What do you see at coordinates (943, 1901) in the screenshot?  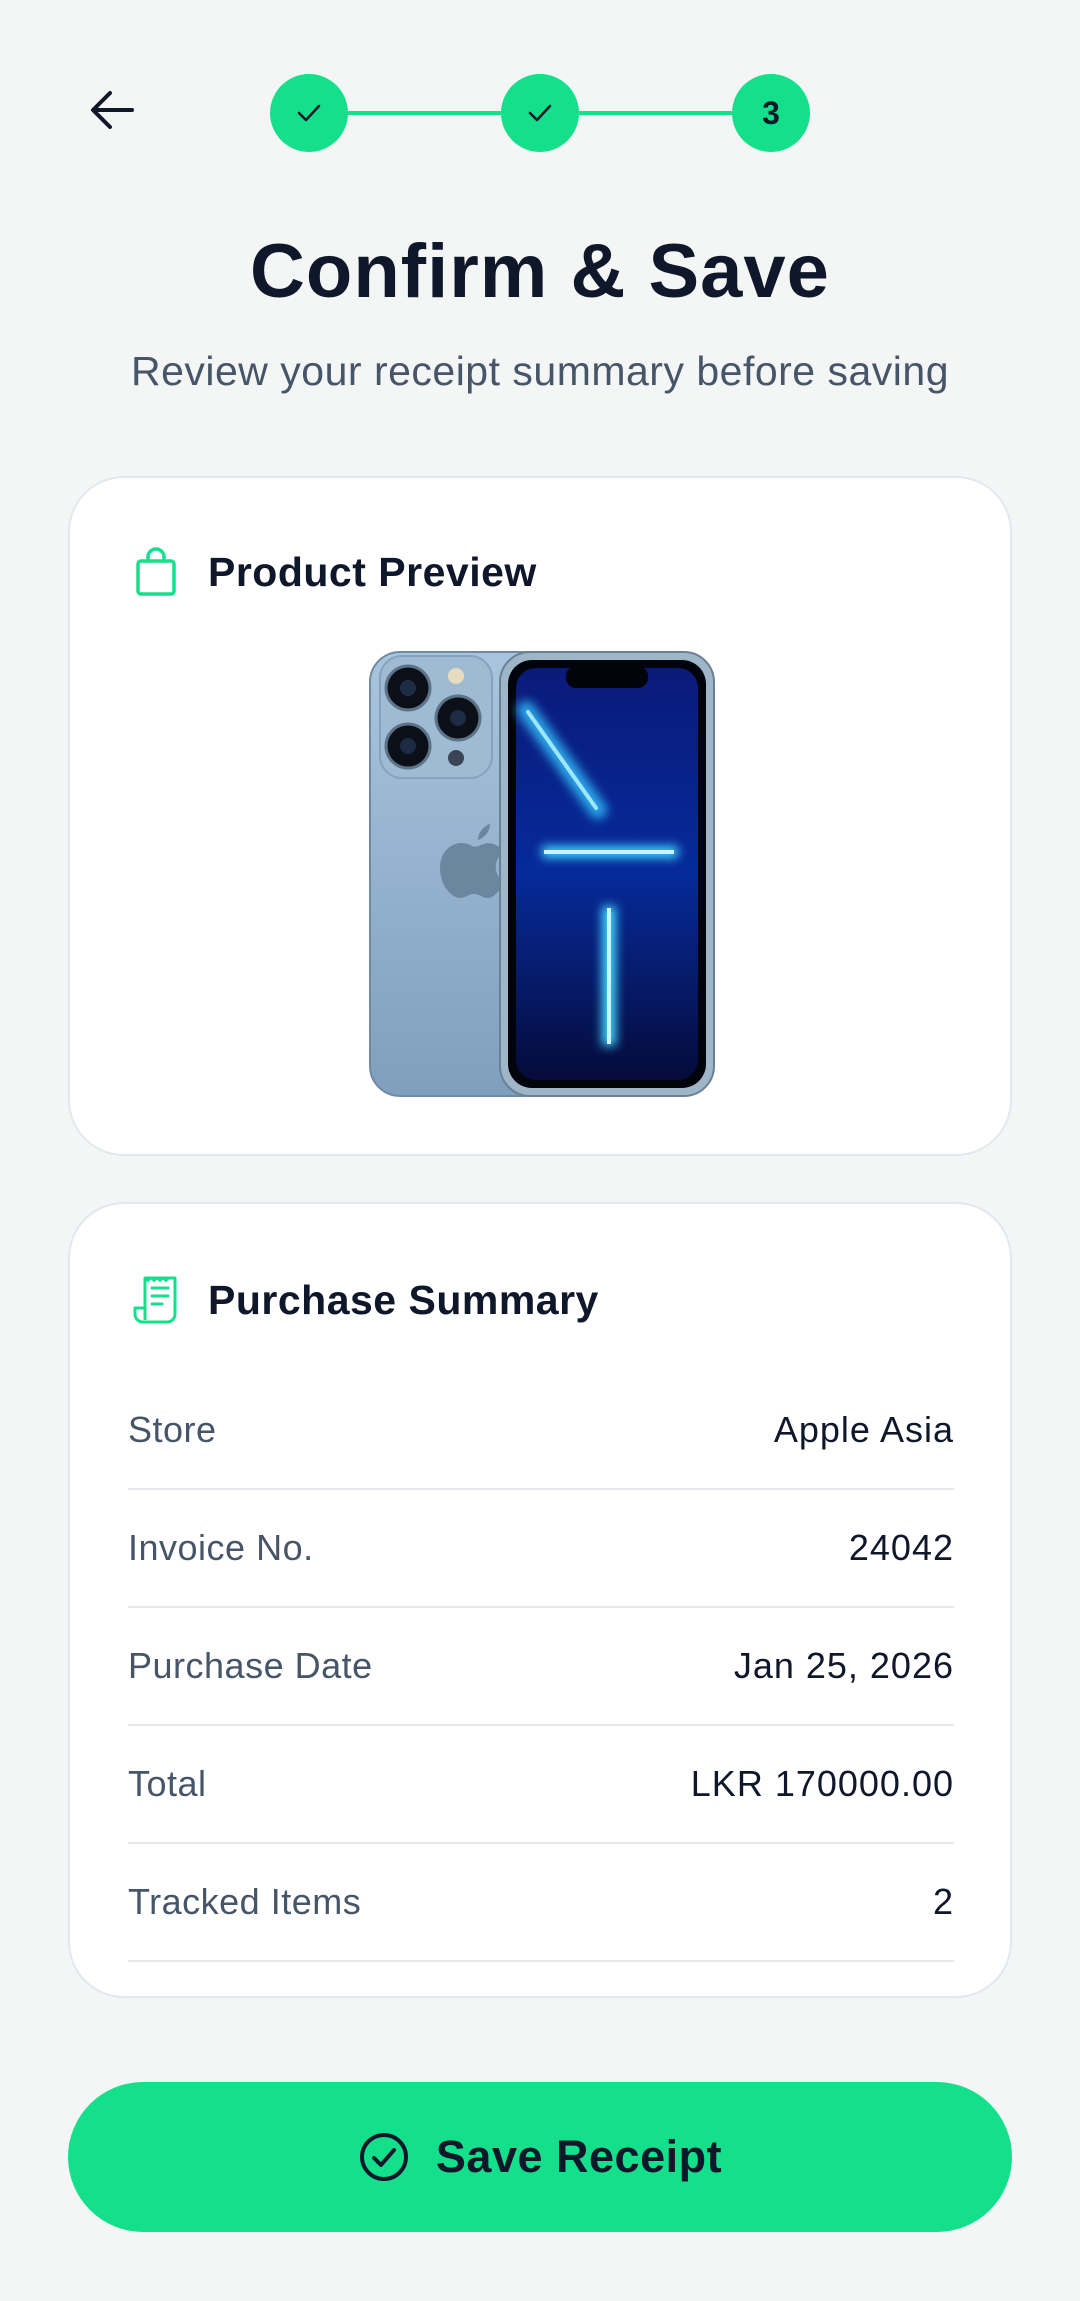 I see `row-value: 2` at bounding box center [943, 1901].